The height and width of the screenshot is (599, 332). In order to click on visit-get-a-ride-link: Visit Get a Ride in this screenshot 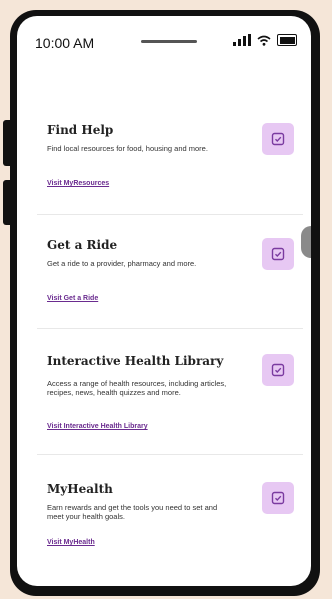, I will do `click(72, 298)`.